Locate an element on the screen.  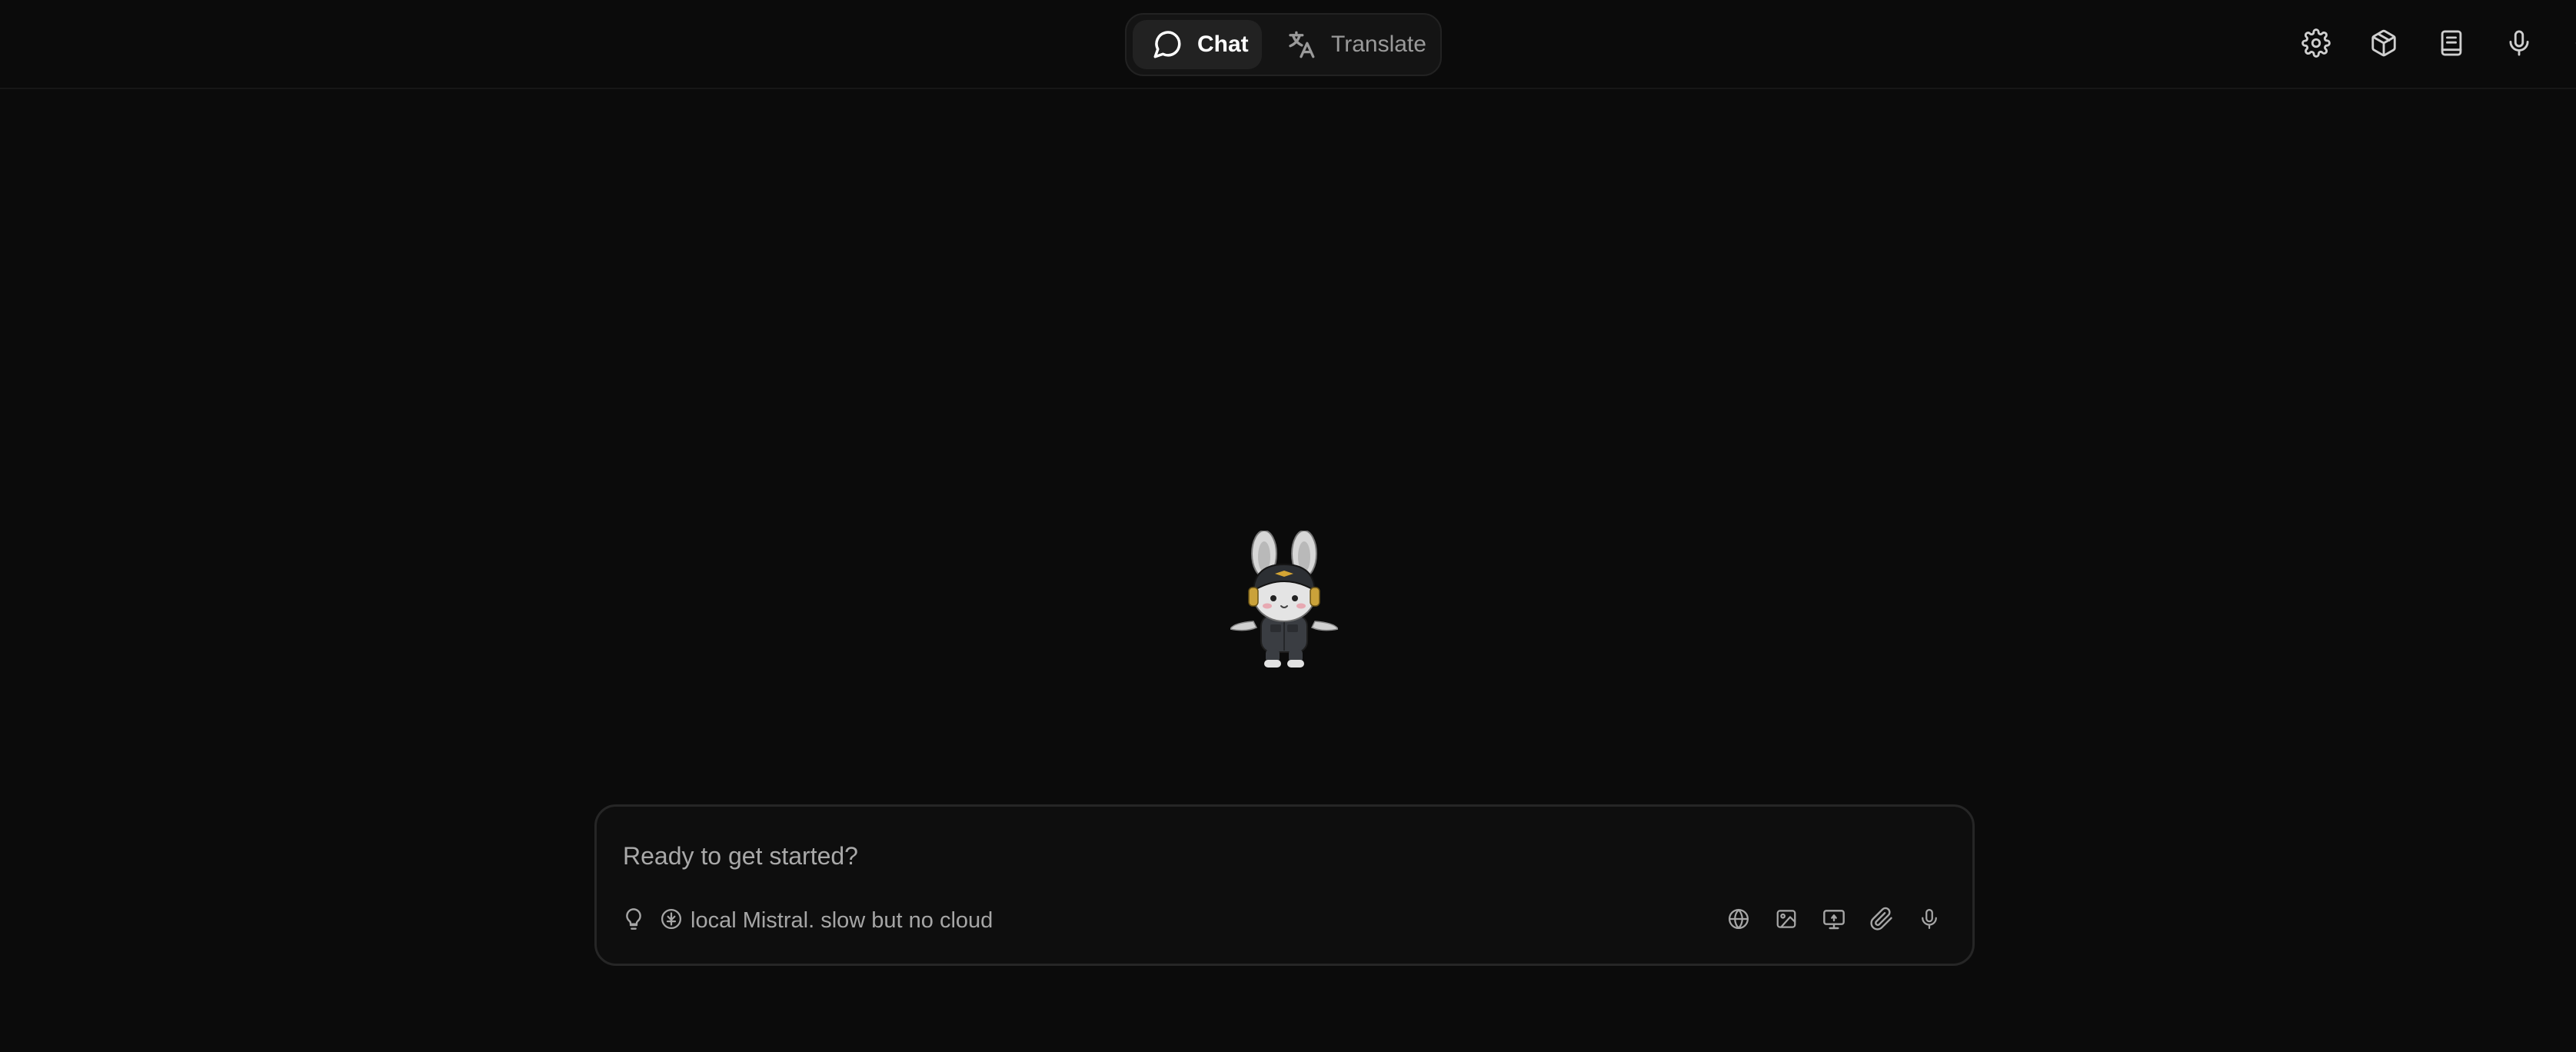
tab-chat: Chat is located at coordinates (1197, 44).